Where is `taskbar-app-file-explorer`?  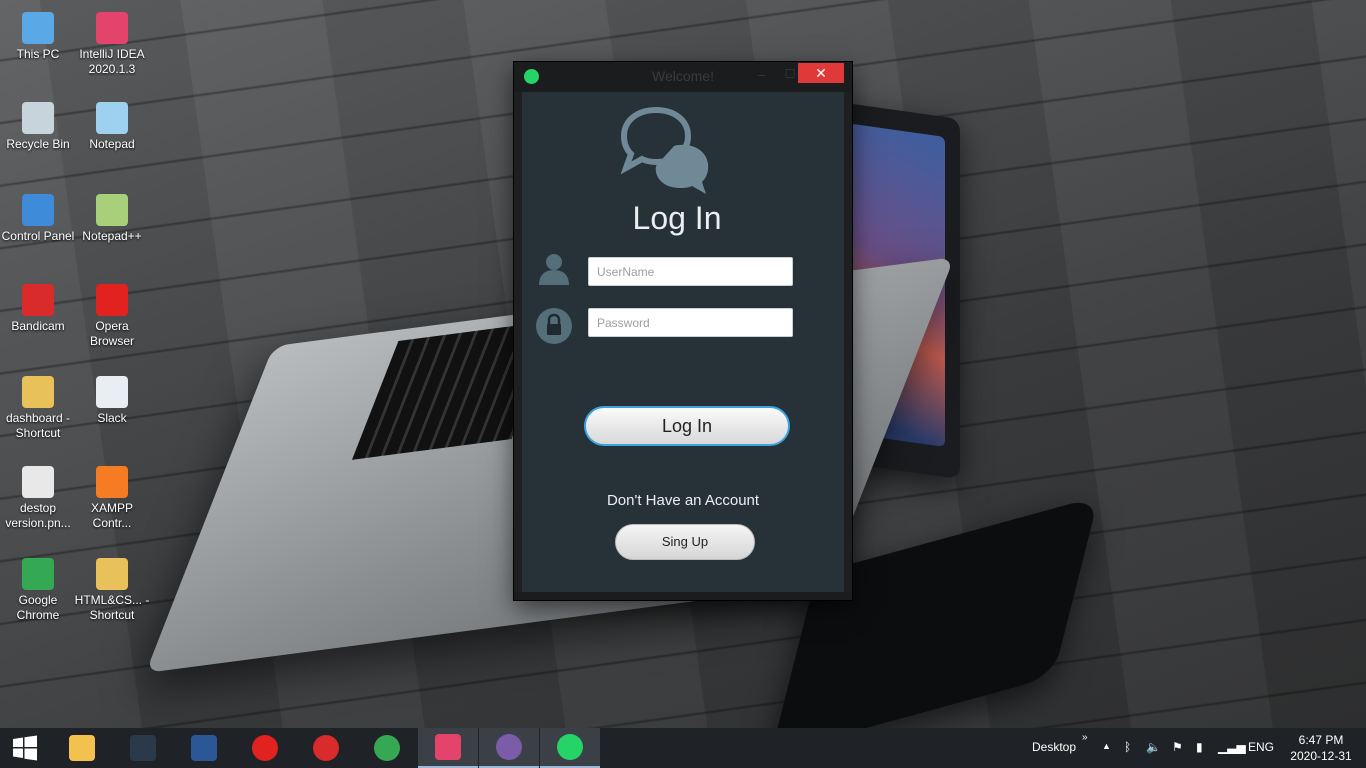
taskbar-app-file-explorer is located at coordinates (82, 748).